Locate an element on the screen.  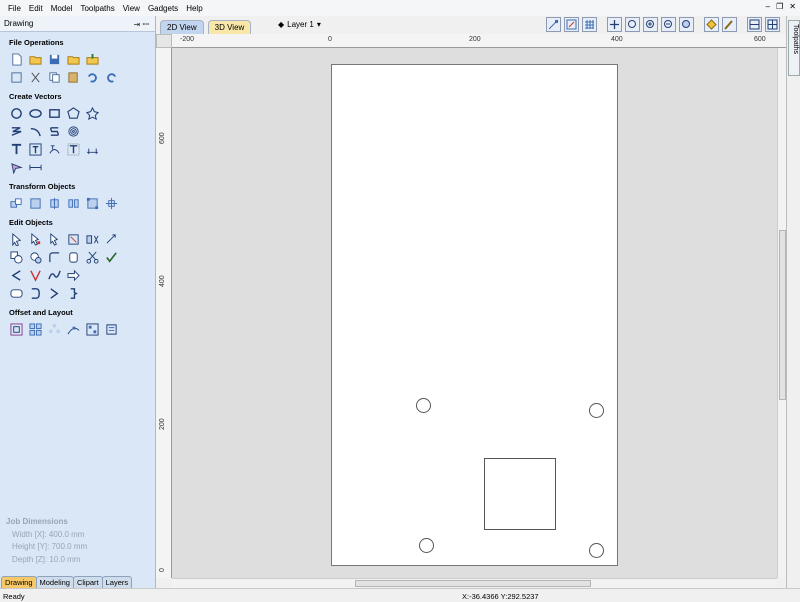
offset-shape-icon is located at coordinates (73, 257).